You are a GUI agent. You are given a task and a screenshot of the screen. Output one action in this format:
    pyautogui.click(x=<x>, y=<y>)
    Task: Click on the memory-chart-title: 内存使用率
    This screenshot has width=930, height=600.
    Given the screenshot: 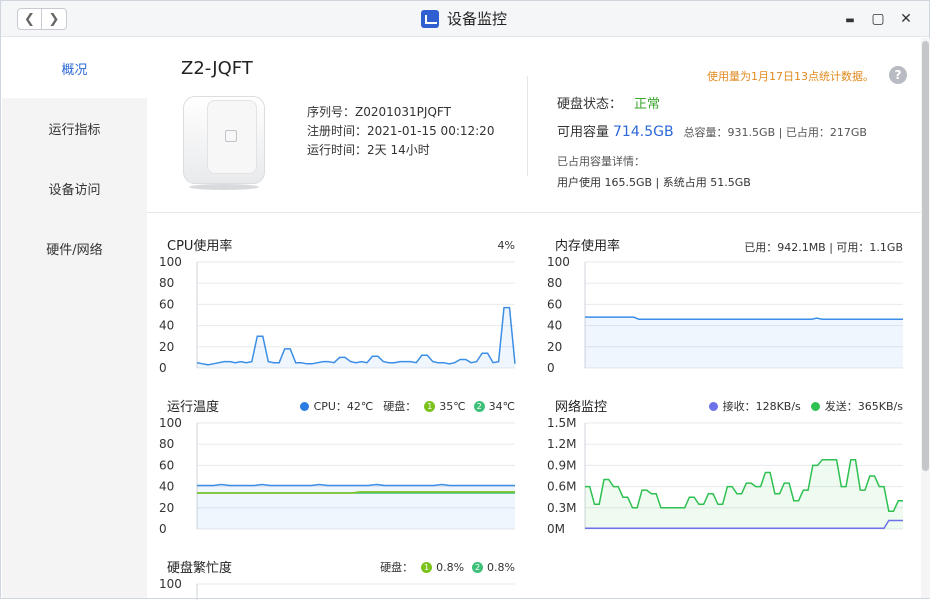 What is the action you would take?
    pyautogui.click(x=588, y=246)
    